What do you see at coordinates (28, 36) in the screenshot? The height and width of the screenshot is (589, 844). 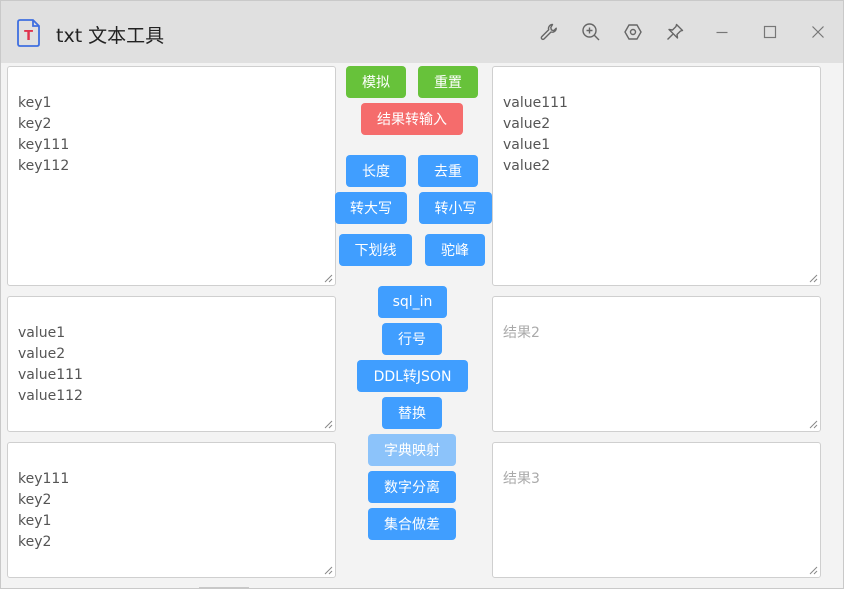 I see `svg-text: T` at bounding box center [28, 36].